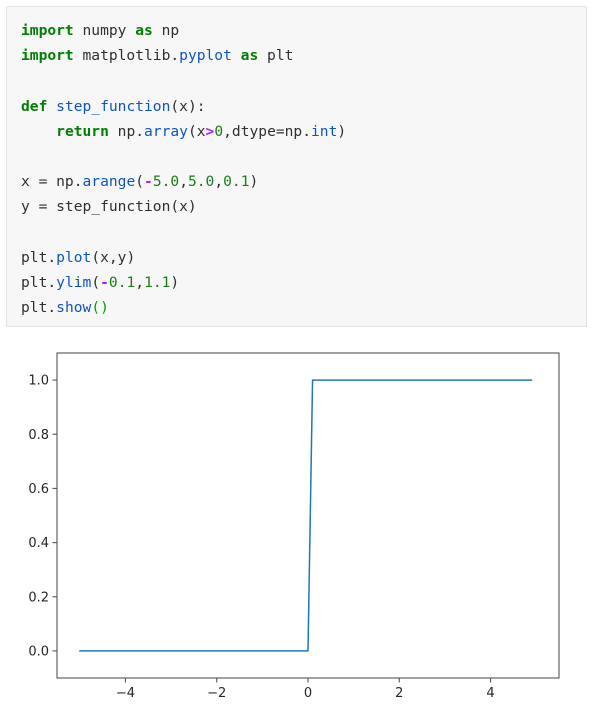 This screenshot has width=593, height=716. Describe the element at coordinates (38, 489) in the screenshot. I see `y-tick-label: 0.6` at that location.